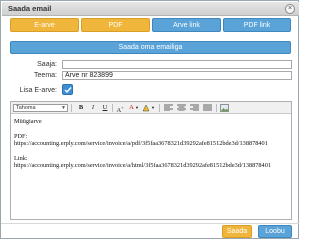  Describe the element at coordinates (275, 231) in the screenshot. I see `cancel-button: Loobu` at that location.